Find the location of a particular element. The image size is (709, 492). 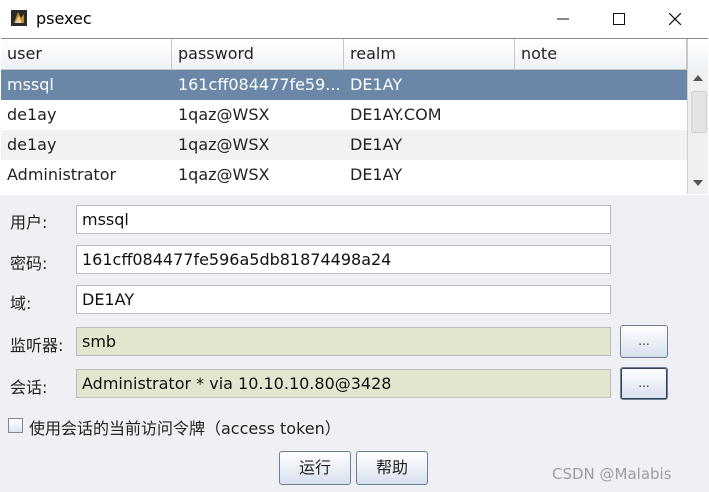

maximize-button is located at coordinates (619, 19).